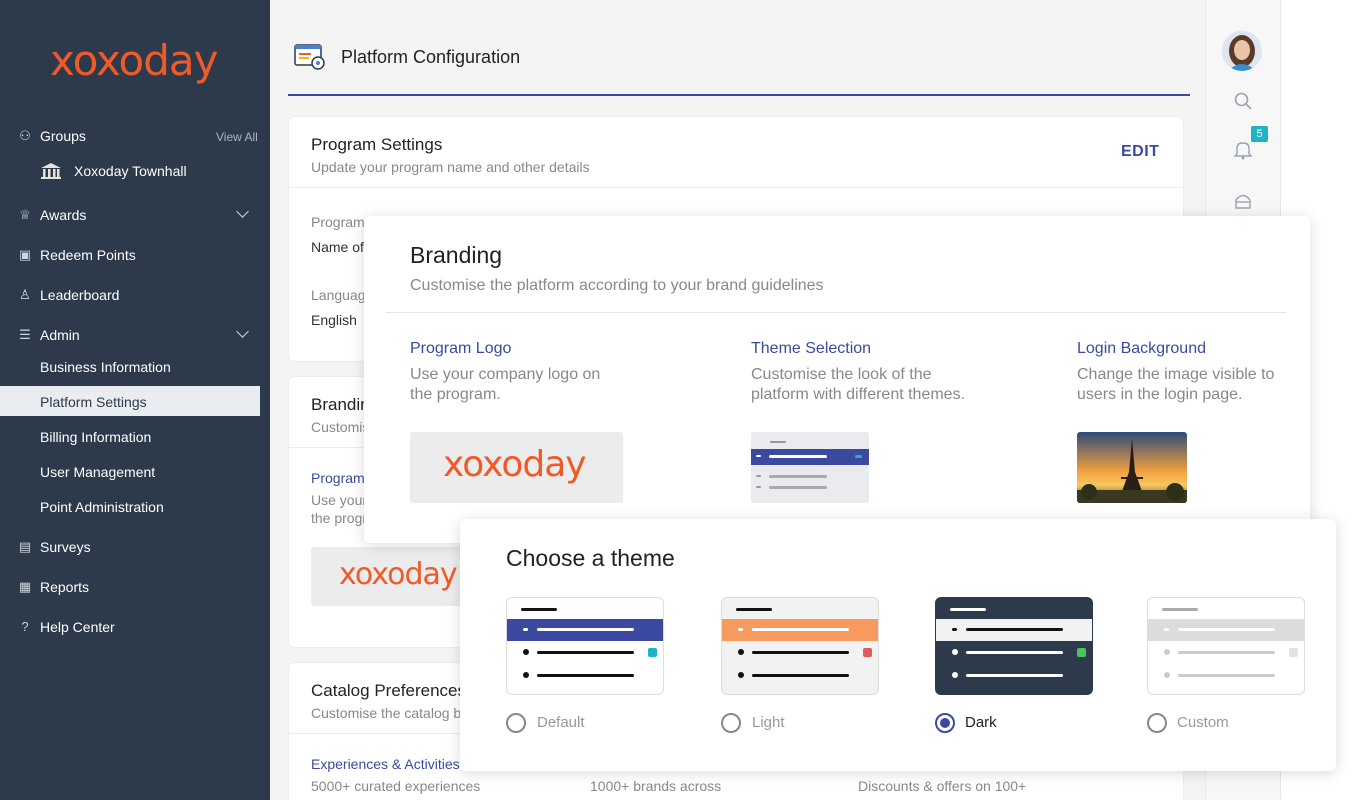 This screenshot has width=1355, height=800. Describe the element at coordinates (25, 214) in the screenshot. I see `trophy-icon: ♕` at that location.